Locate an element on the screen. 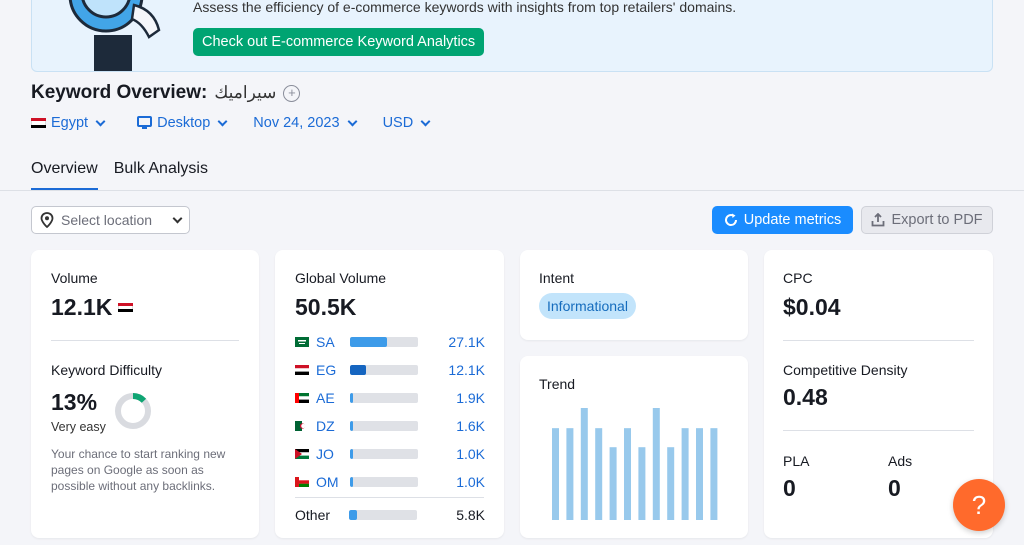 The width and height of the screenshot is (1024, 545). refresh-icon is located at coordinates (730, 219).